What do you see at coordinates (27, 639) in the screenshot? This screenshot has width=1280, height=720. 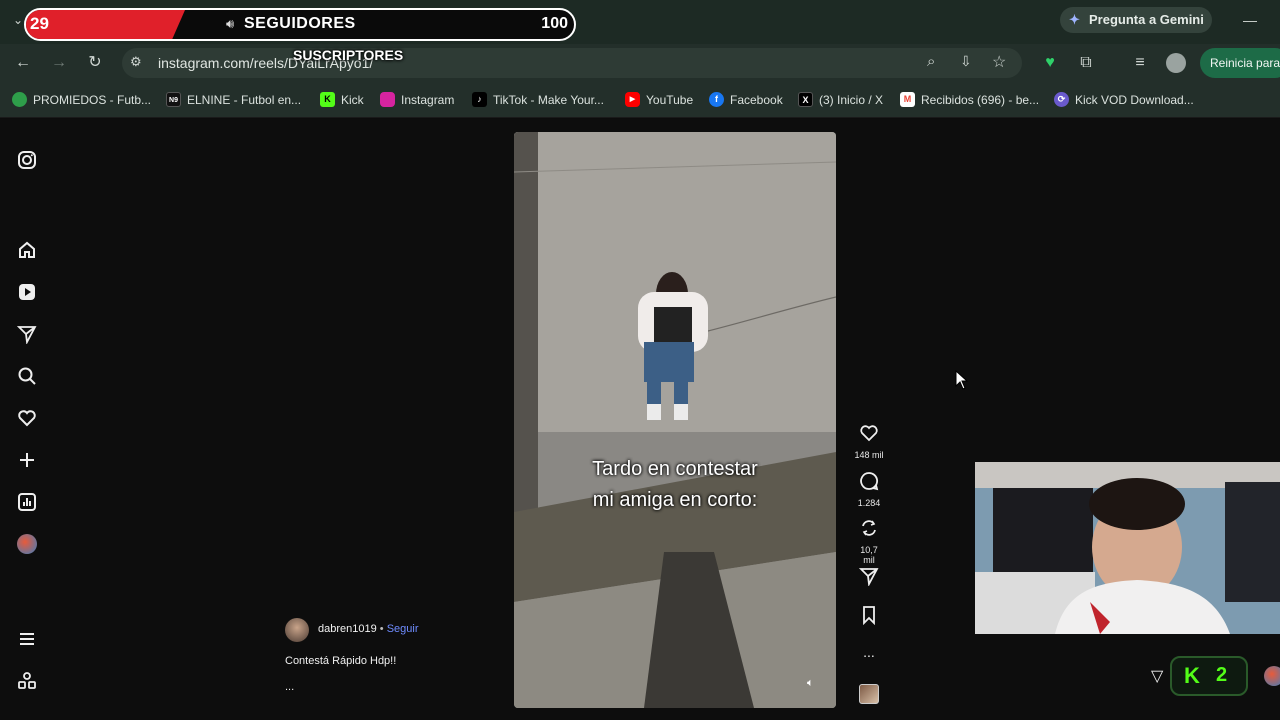 I see `menu-hamburger-icon` at bounding box center [27, 639].